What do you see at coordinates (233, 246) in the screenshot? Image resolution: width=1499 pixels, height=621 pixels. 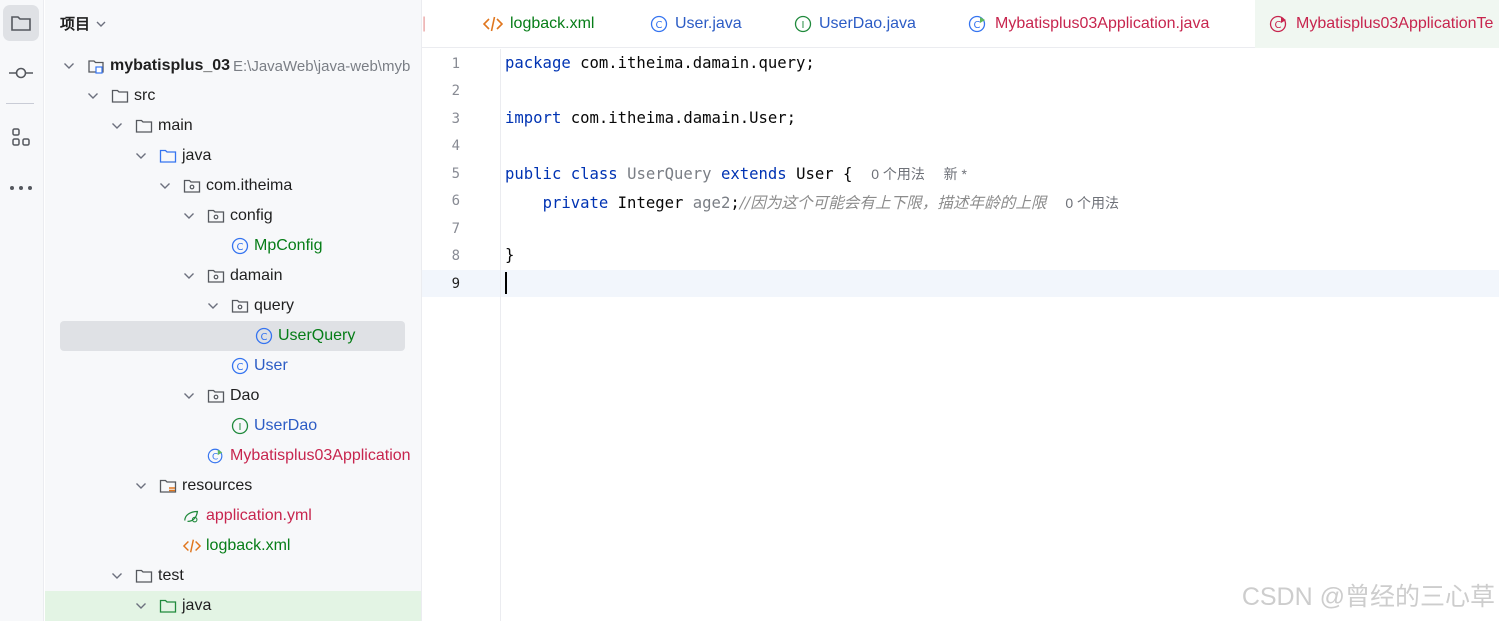 I see `tree-node: C MpConfig` at bounding box center [233, 246].